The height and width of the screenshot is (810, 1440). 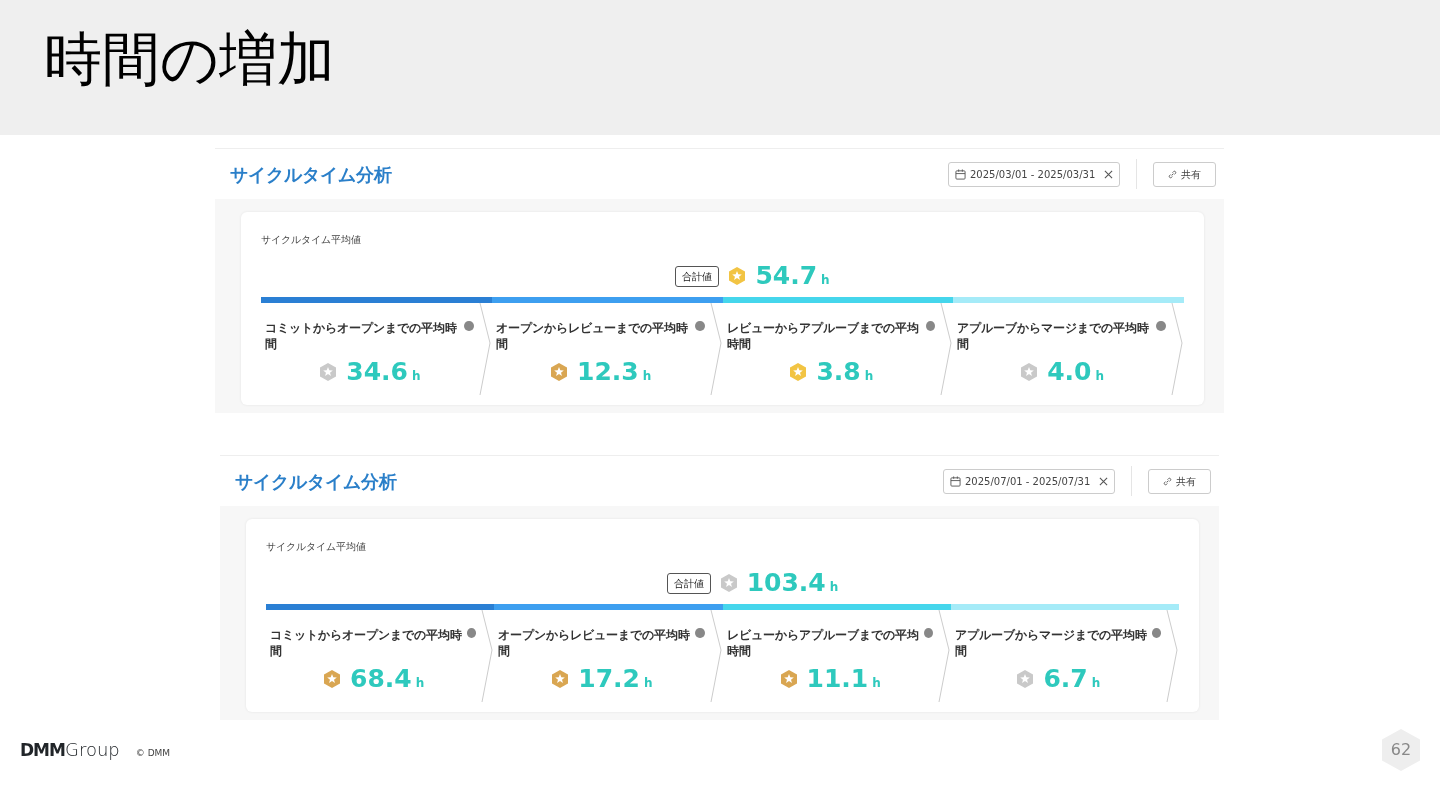 What do you see at coordinates (608, 371) in the screenshot?
I see `stage-value: 12.3` at bounding box center [608, 371].